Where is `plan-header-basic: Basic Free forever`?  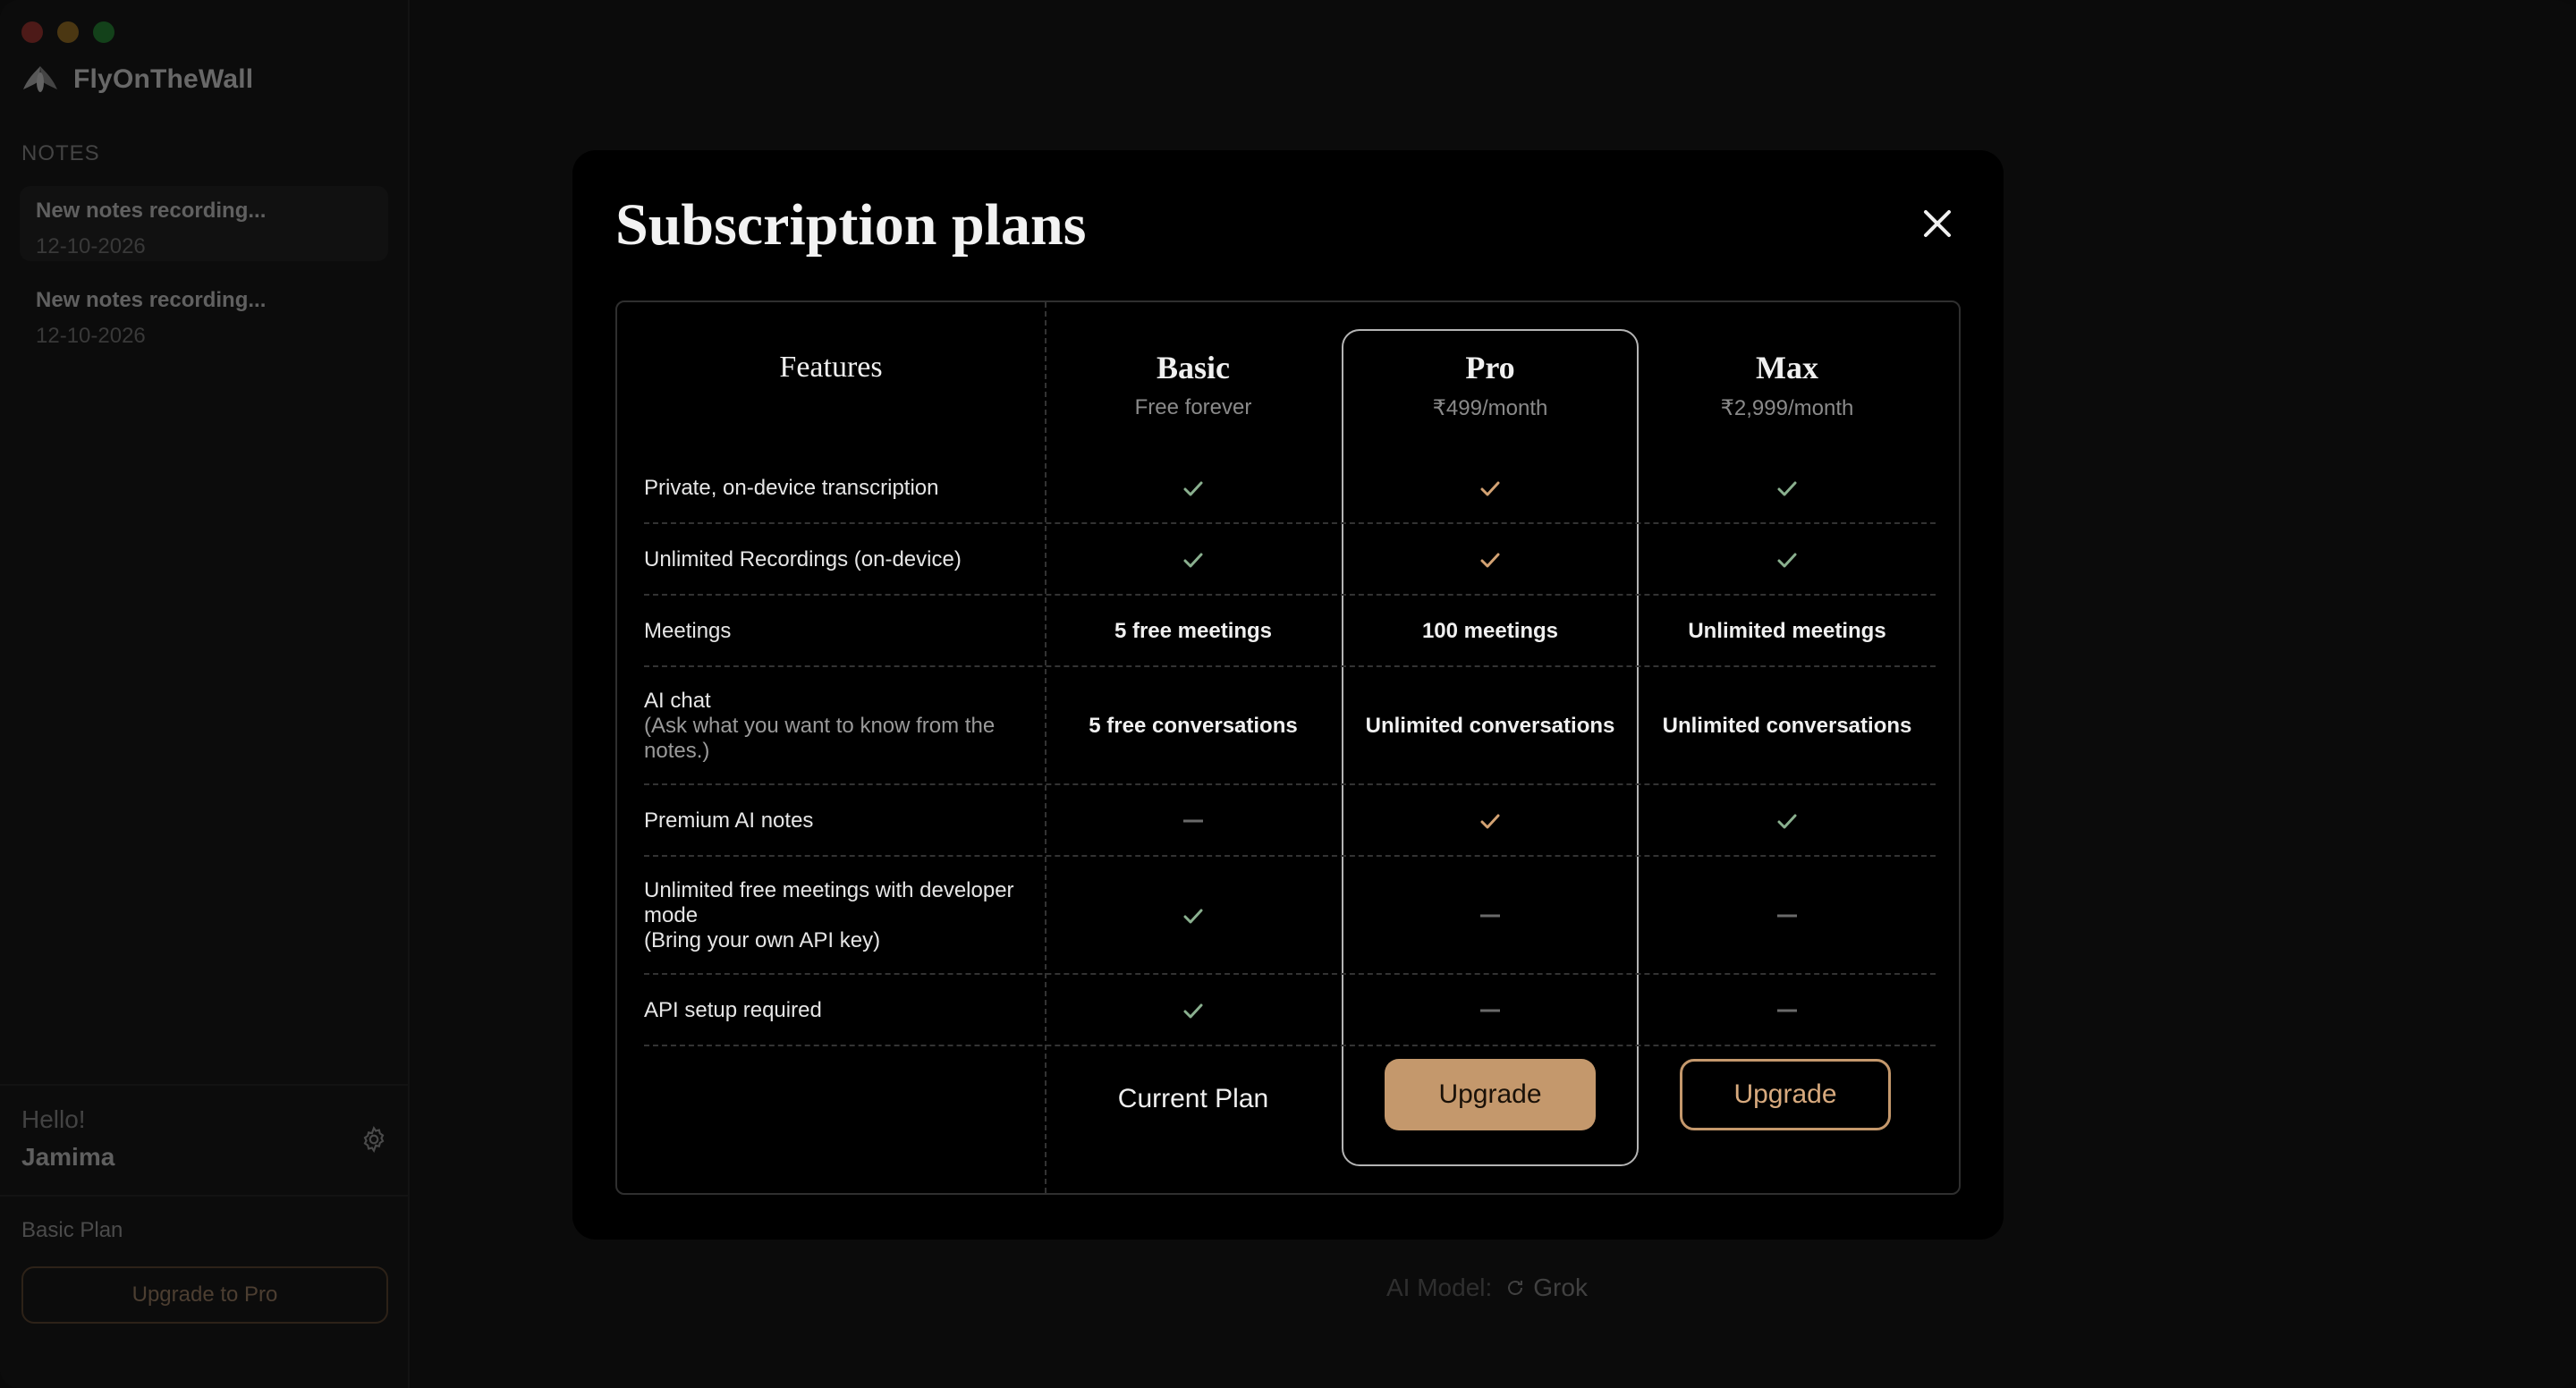
plan-header-basic: Basic Free forever is located at coordinates (1193, 385).